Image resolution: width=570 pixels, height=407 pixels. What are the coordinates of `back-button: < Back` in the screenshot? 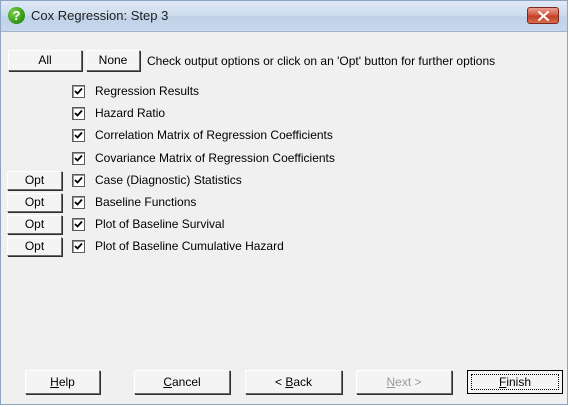 It's located at (293, 382).